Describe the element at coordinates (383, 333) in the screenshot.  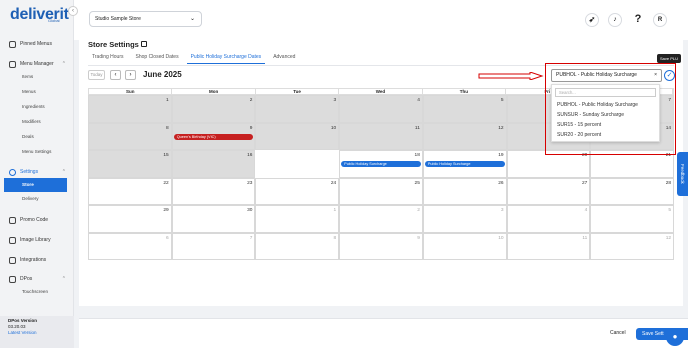
I see `footer-bar: Cancel Save Sett` at that location.